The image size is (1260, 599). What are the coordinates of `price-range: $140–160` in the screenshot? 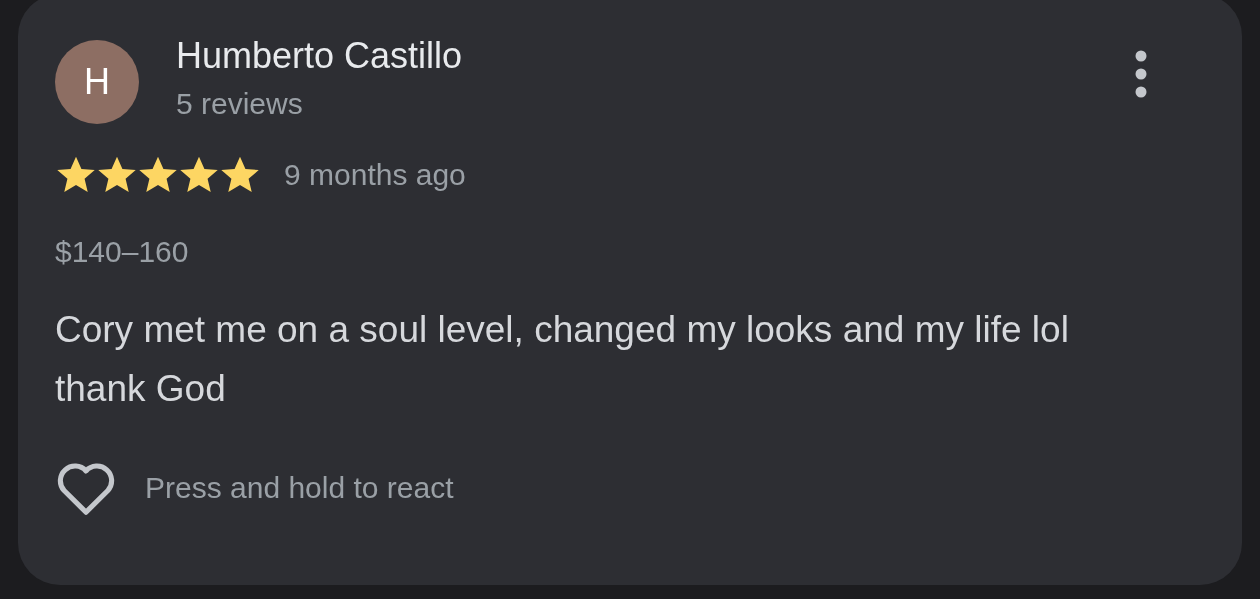 It's located at (122, 252).